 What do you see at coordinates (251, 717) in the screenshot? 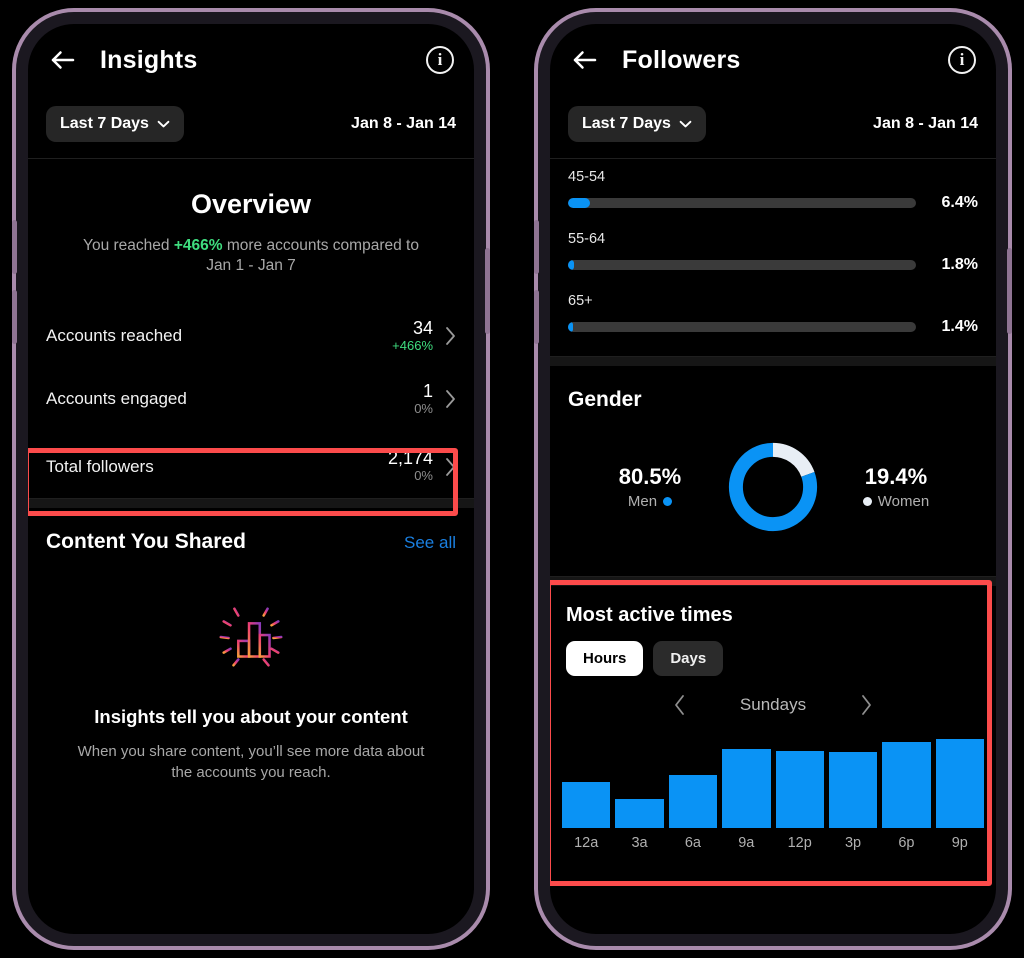
I see `empty-state-heading: Insights tell you about your content` at bounding box center [251, 717].